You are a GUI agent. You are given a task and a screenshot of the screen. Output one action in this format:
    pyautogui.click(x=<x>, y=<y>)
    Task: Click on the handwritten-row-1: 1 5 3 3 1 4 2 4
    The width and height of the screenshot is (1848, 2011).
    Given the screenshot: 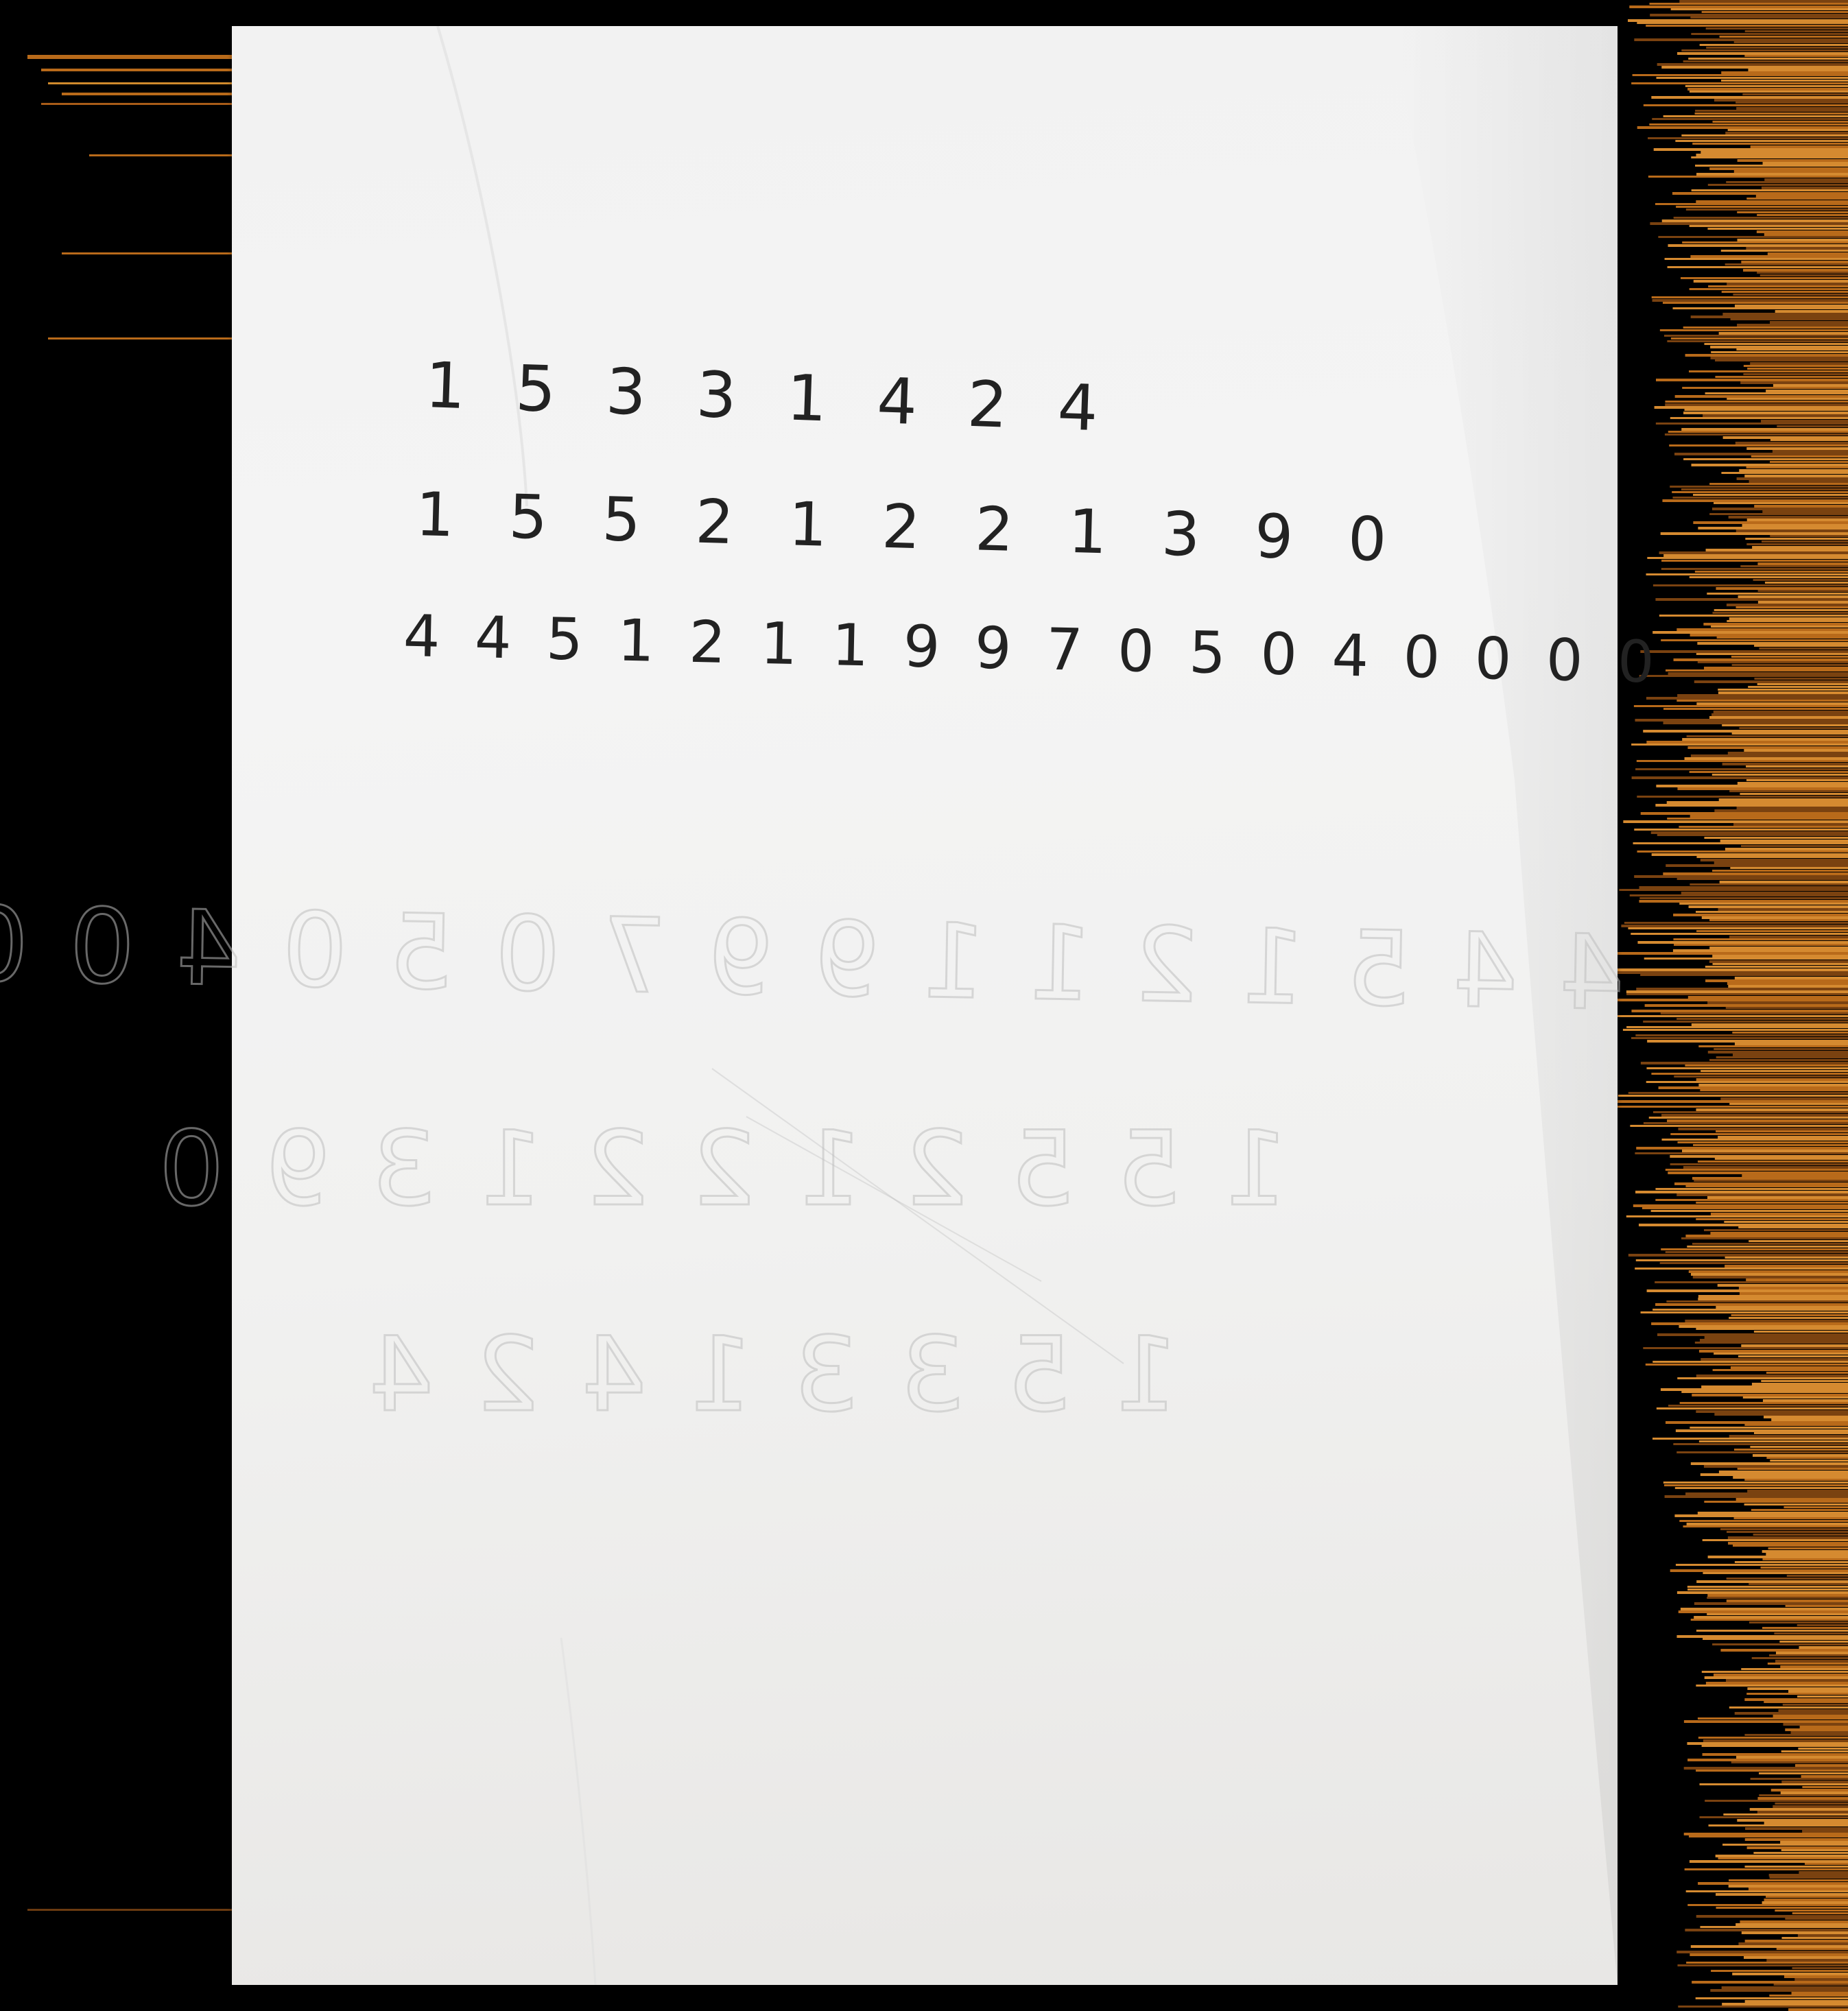 What is the action you would take?
    pyautogui.click(x=770, y=397)
    